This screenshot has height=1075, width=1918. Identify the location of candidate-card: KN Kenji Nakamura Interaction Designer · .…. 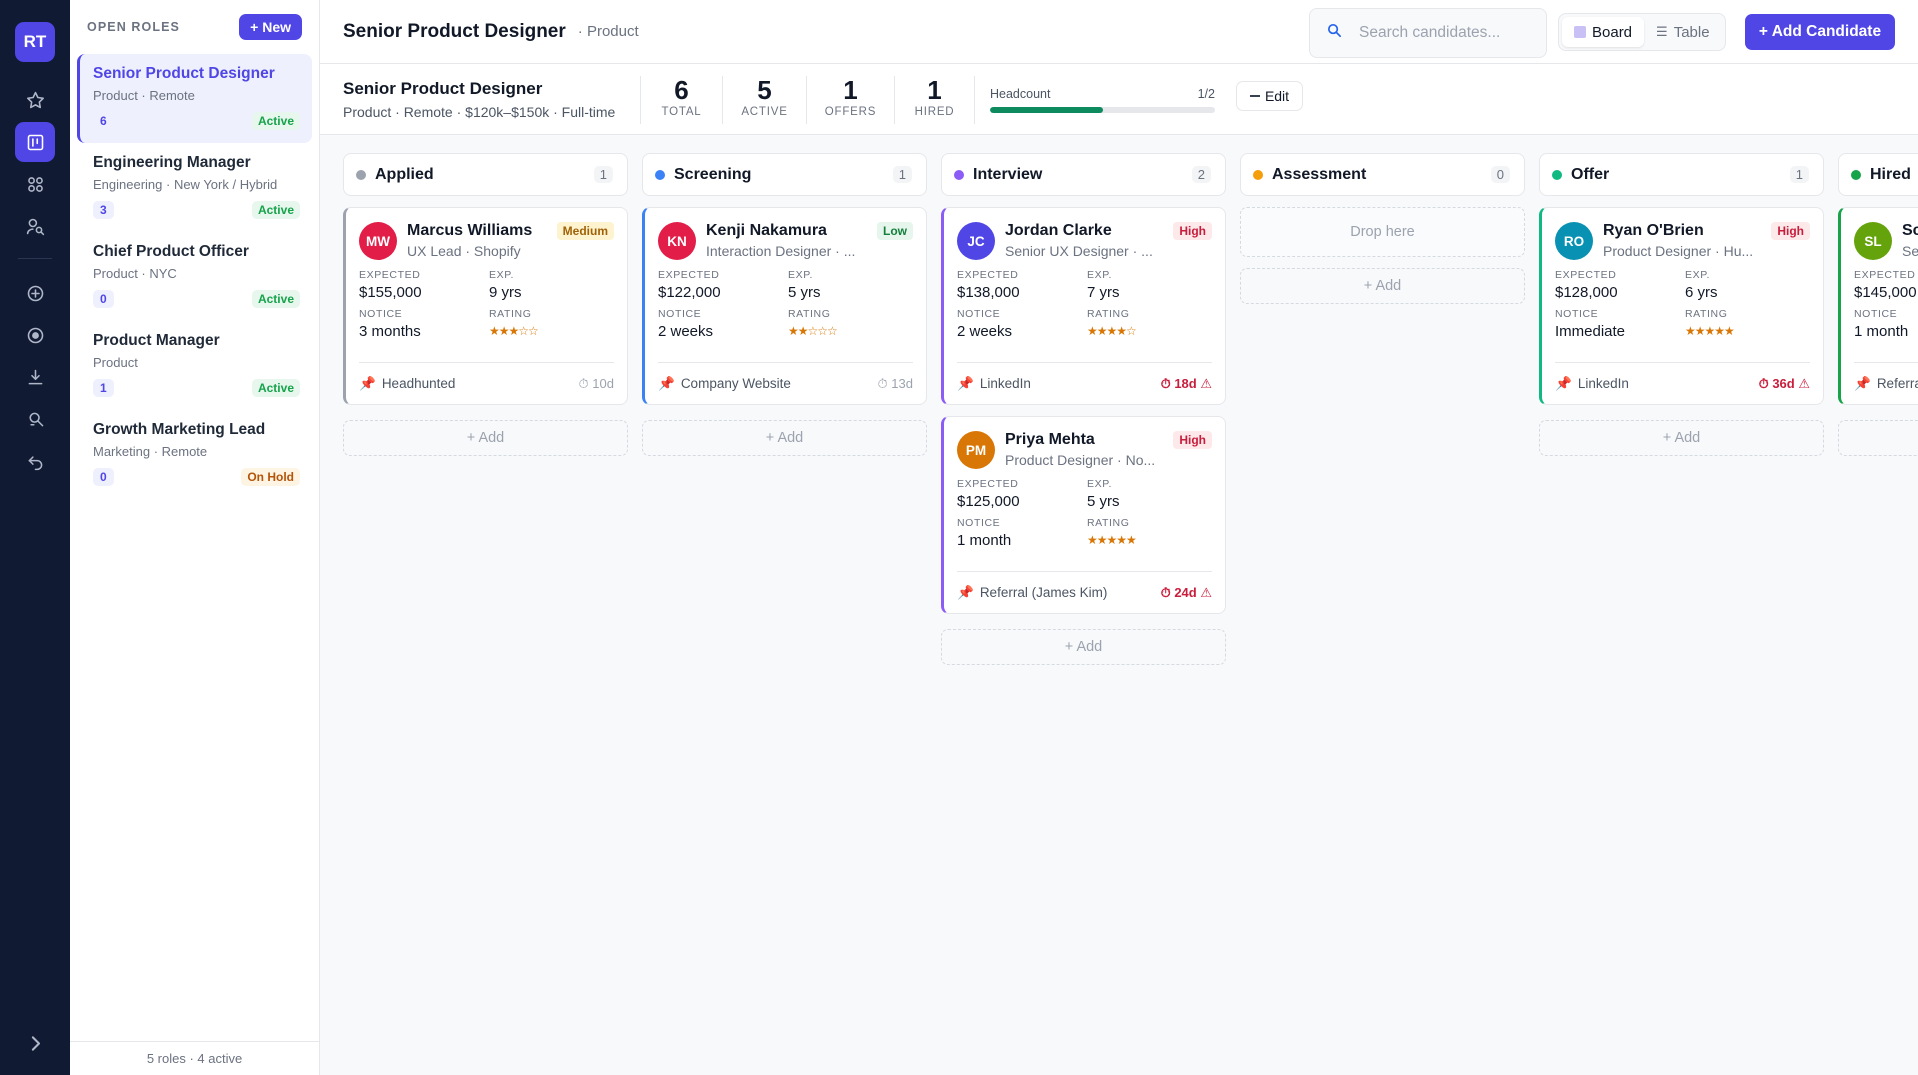
(784, 306).